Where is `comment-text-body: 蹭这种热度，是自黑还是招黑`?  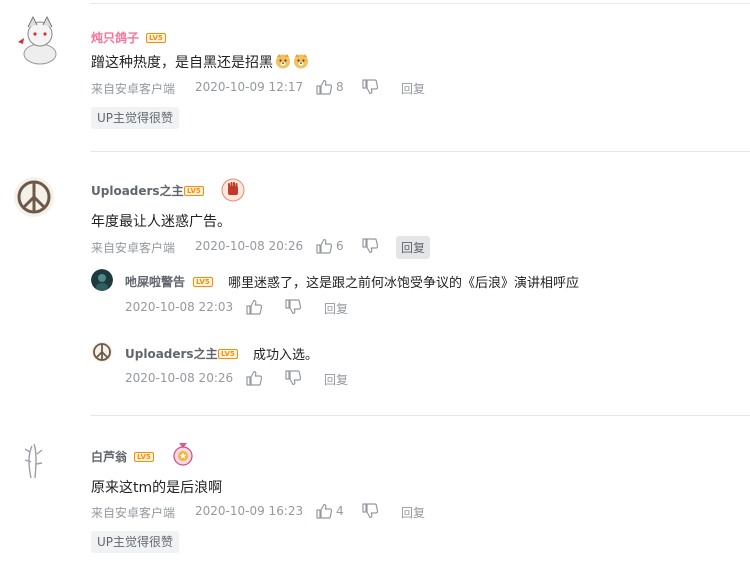 comment-text-body: 蹭这种热度，是自黑还是招黑 is located at coordinates (182, 63).